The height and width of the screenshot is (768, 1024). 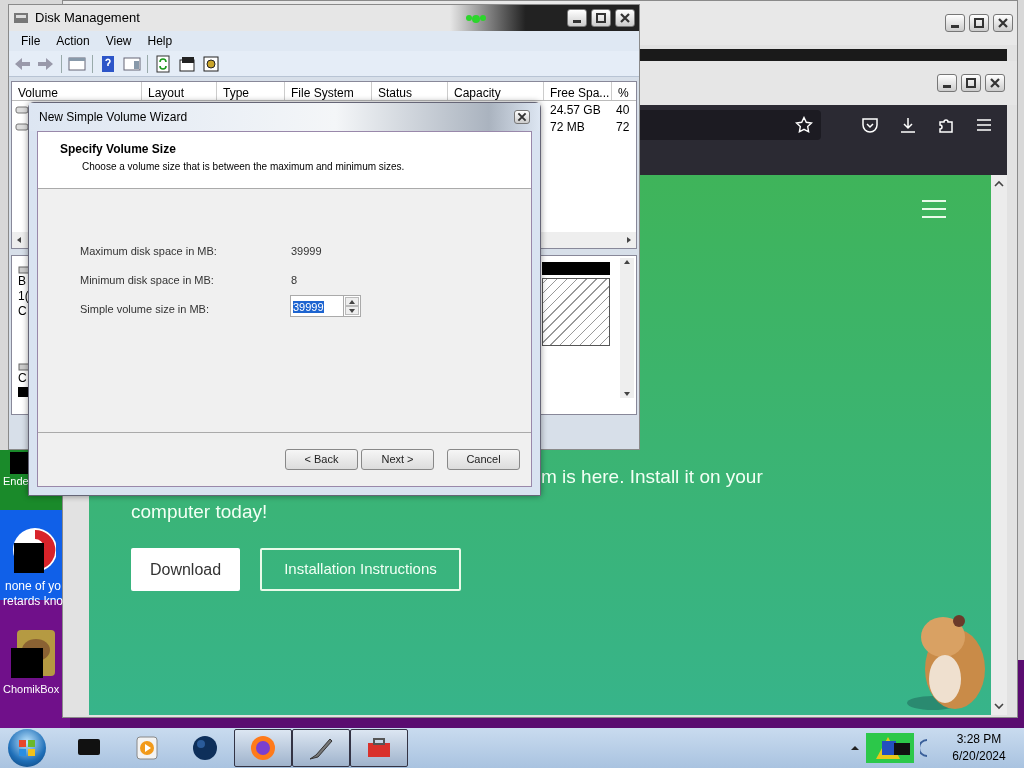 What do you see at coordinates (397, 459) in the screenshot?
I see `next-button: Next >` at bounding box center [397, 459].